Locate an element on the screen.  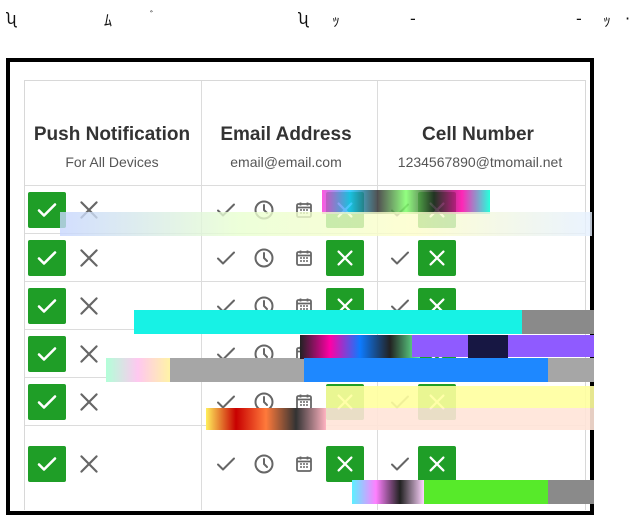
column-subtitle-email: email@email.com is located at coordinates (286, 162).